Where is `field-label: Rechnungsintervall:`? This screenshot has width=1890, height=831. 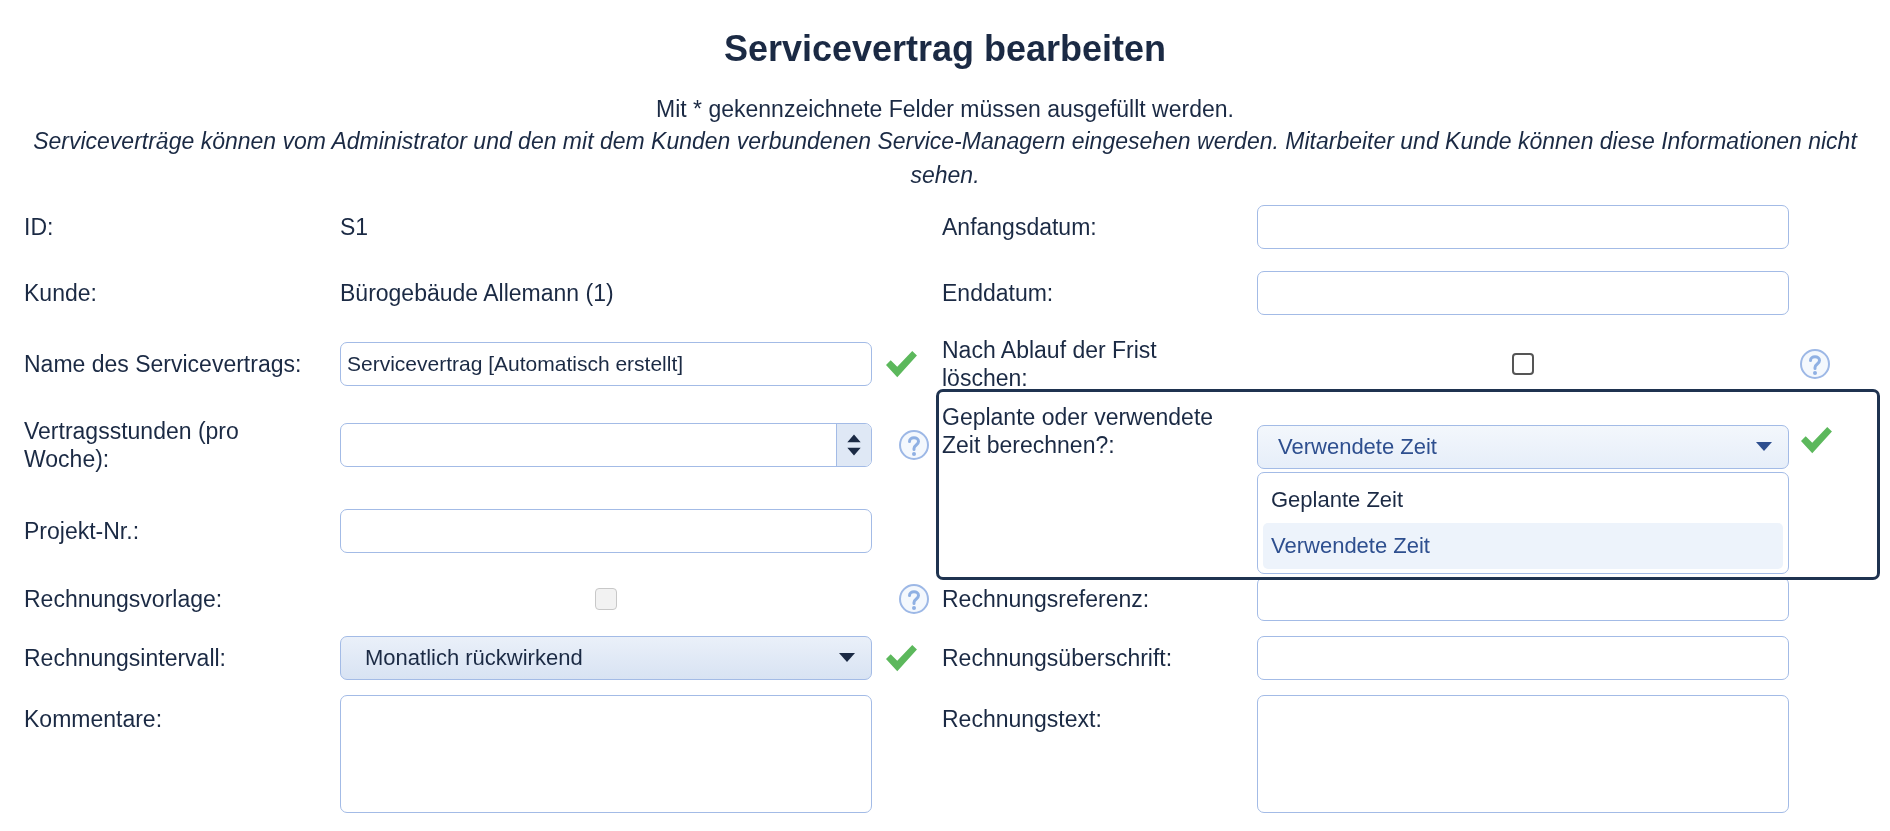
field-label: Rechnungsintervall: is located at coordinates (125, 657).